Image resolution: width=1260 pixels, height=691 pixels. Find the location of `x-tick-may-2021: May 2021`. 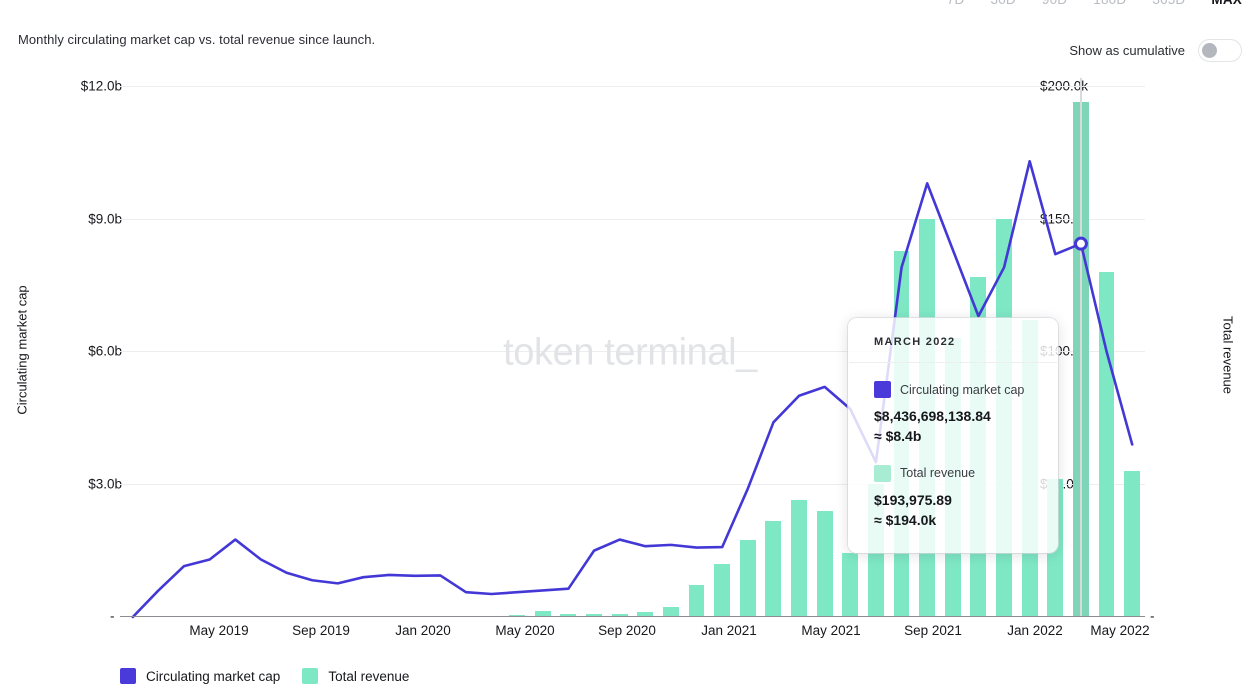

x-tick-may-2021: May 2021 is located at coordinates (831, 630).